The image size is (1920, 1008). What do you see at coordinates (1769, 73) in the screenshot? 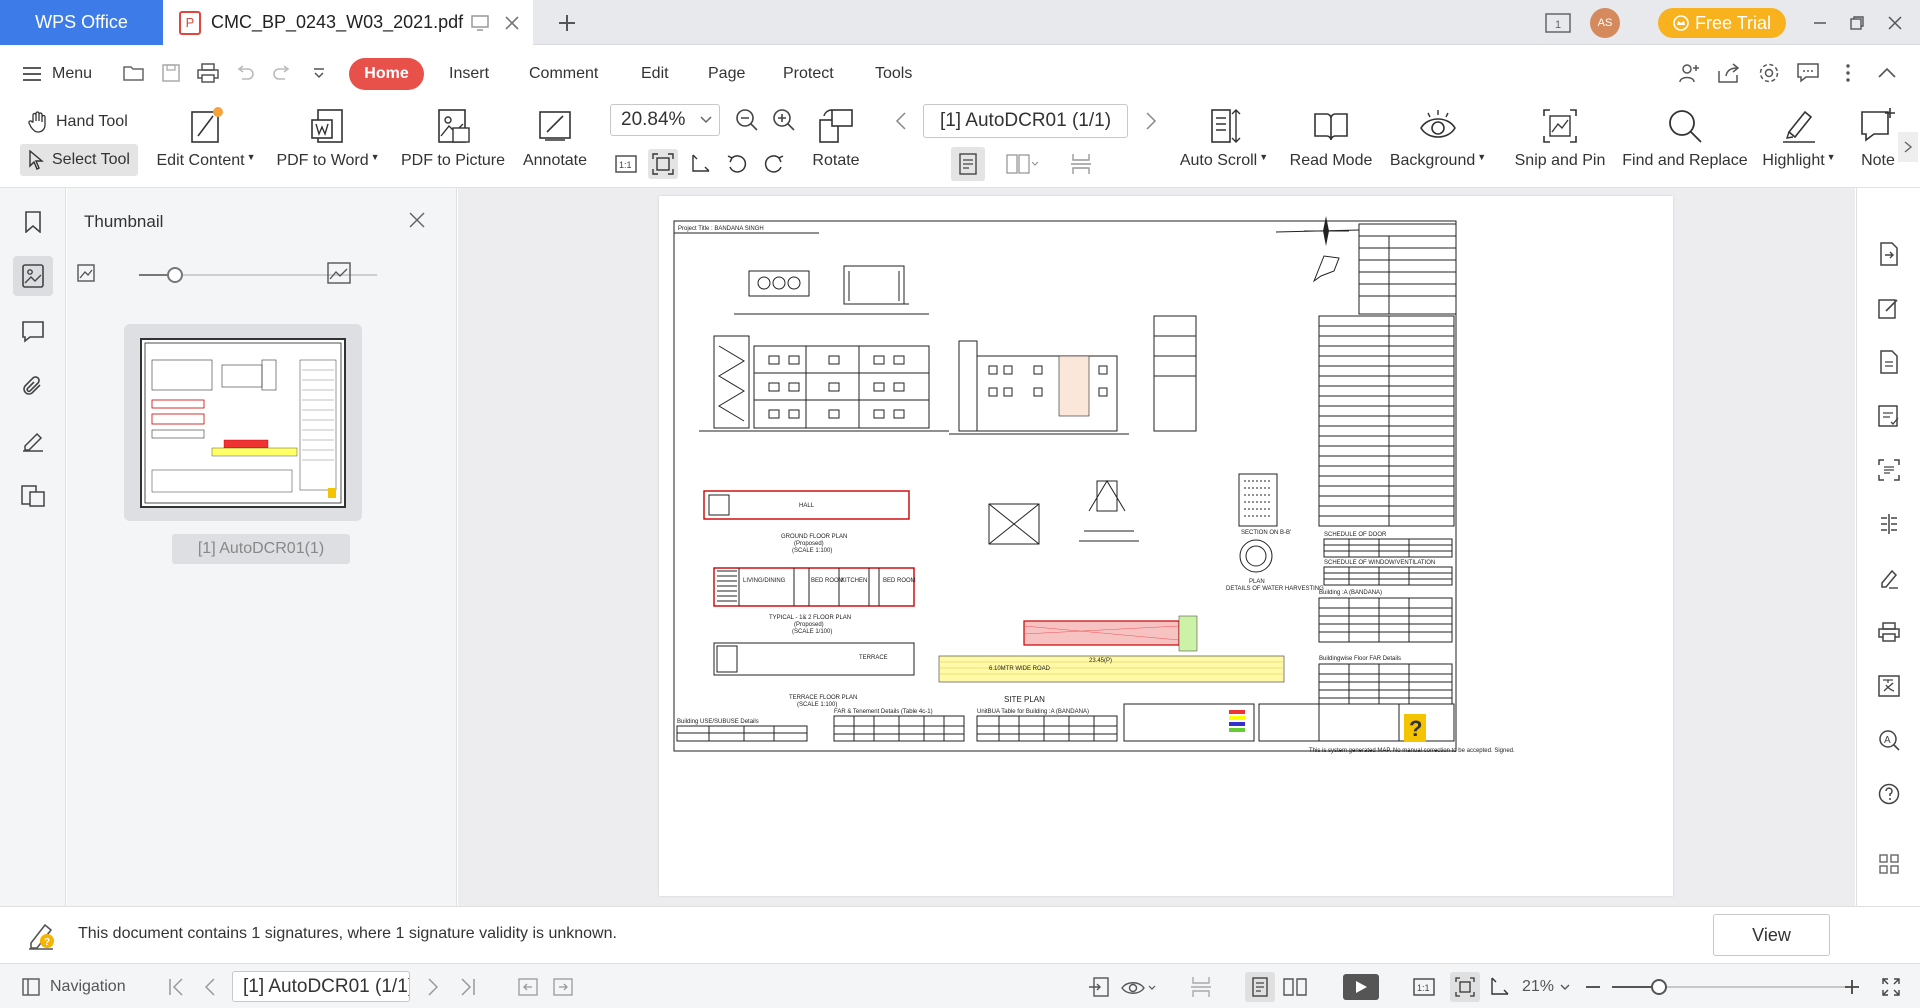
I see `settings-gear-icon` at bounding box center [1769, 73].